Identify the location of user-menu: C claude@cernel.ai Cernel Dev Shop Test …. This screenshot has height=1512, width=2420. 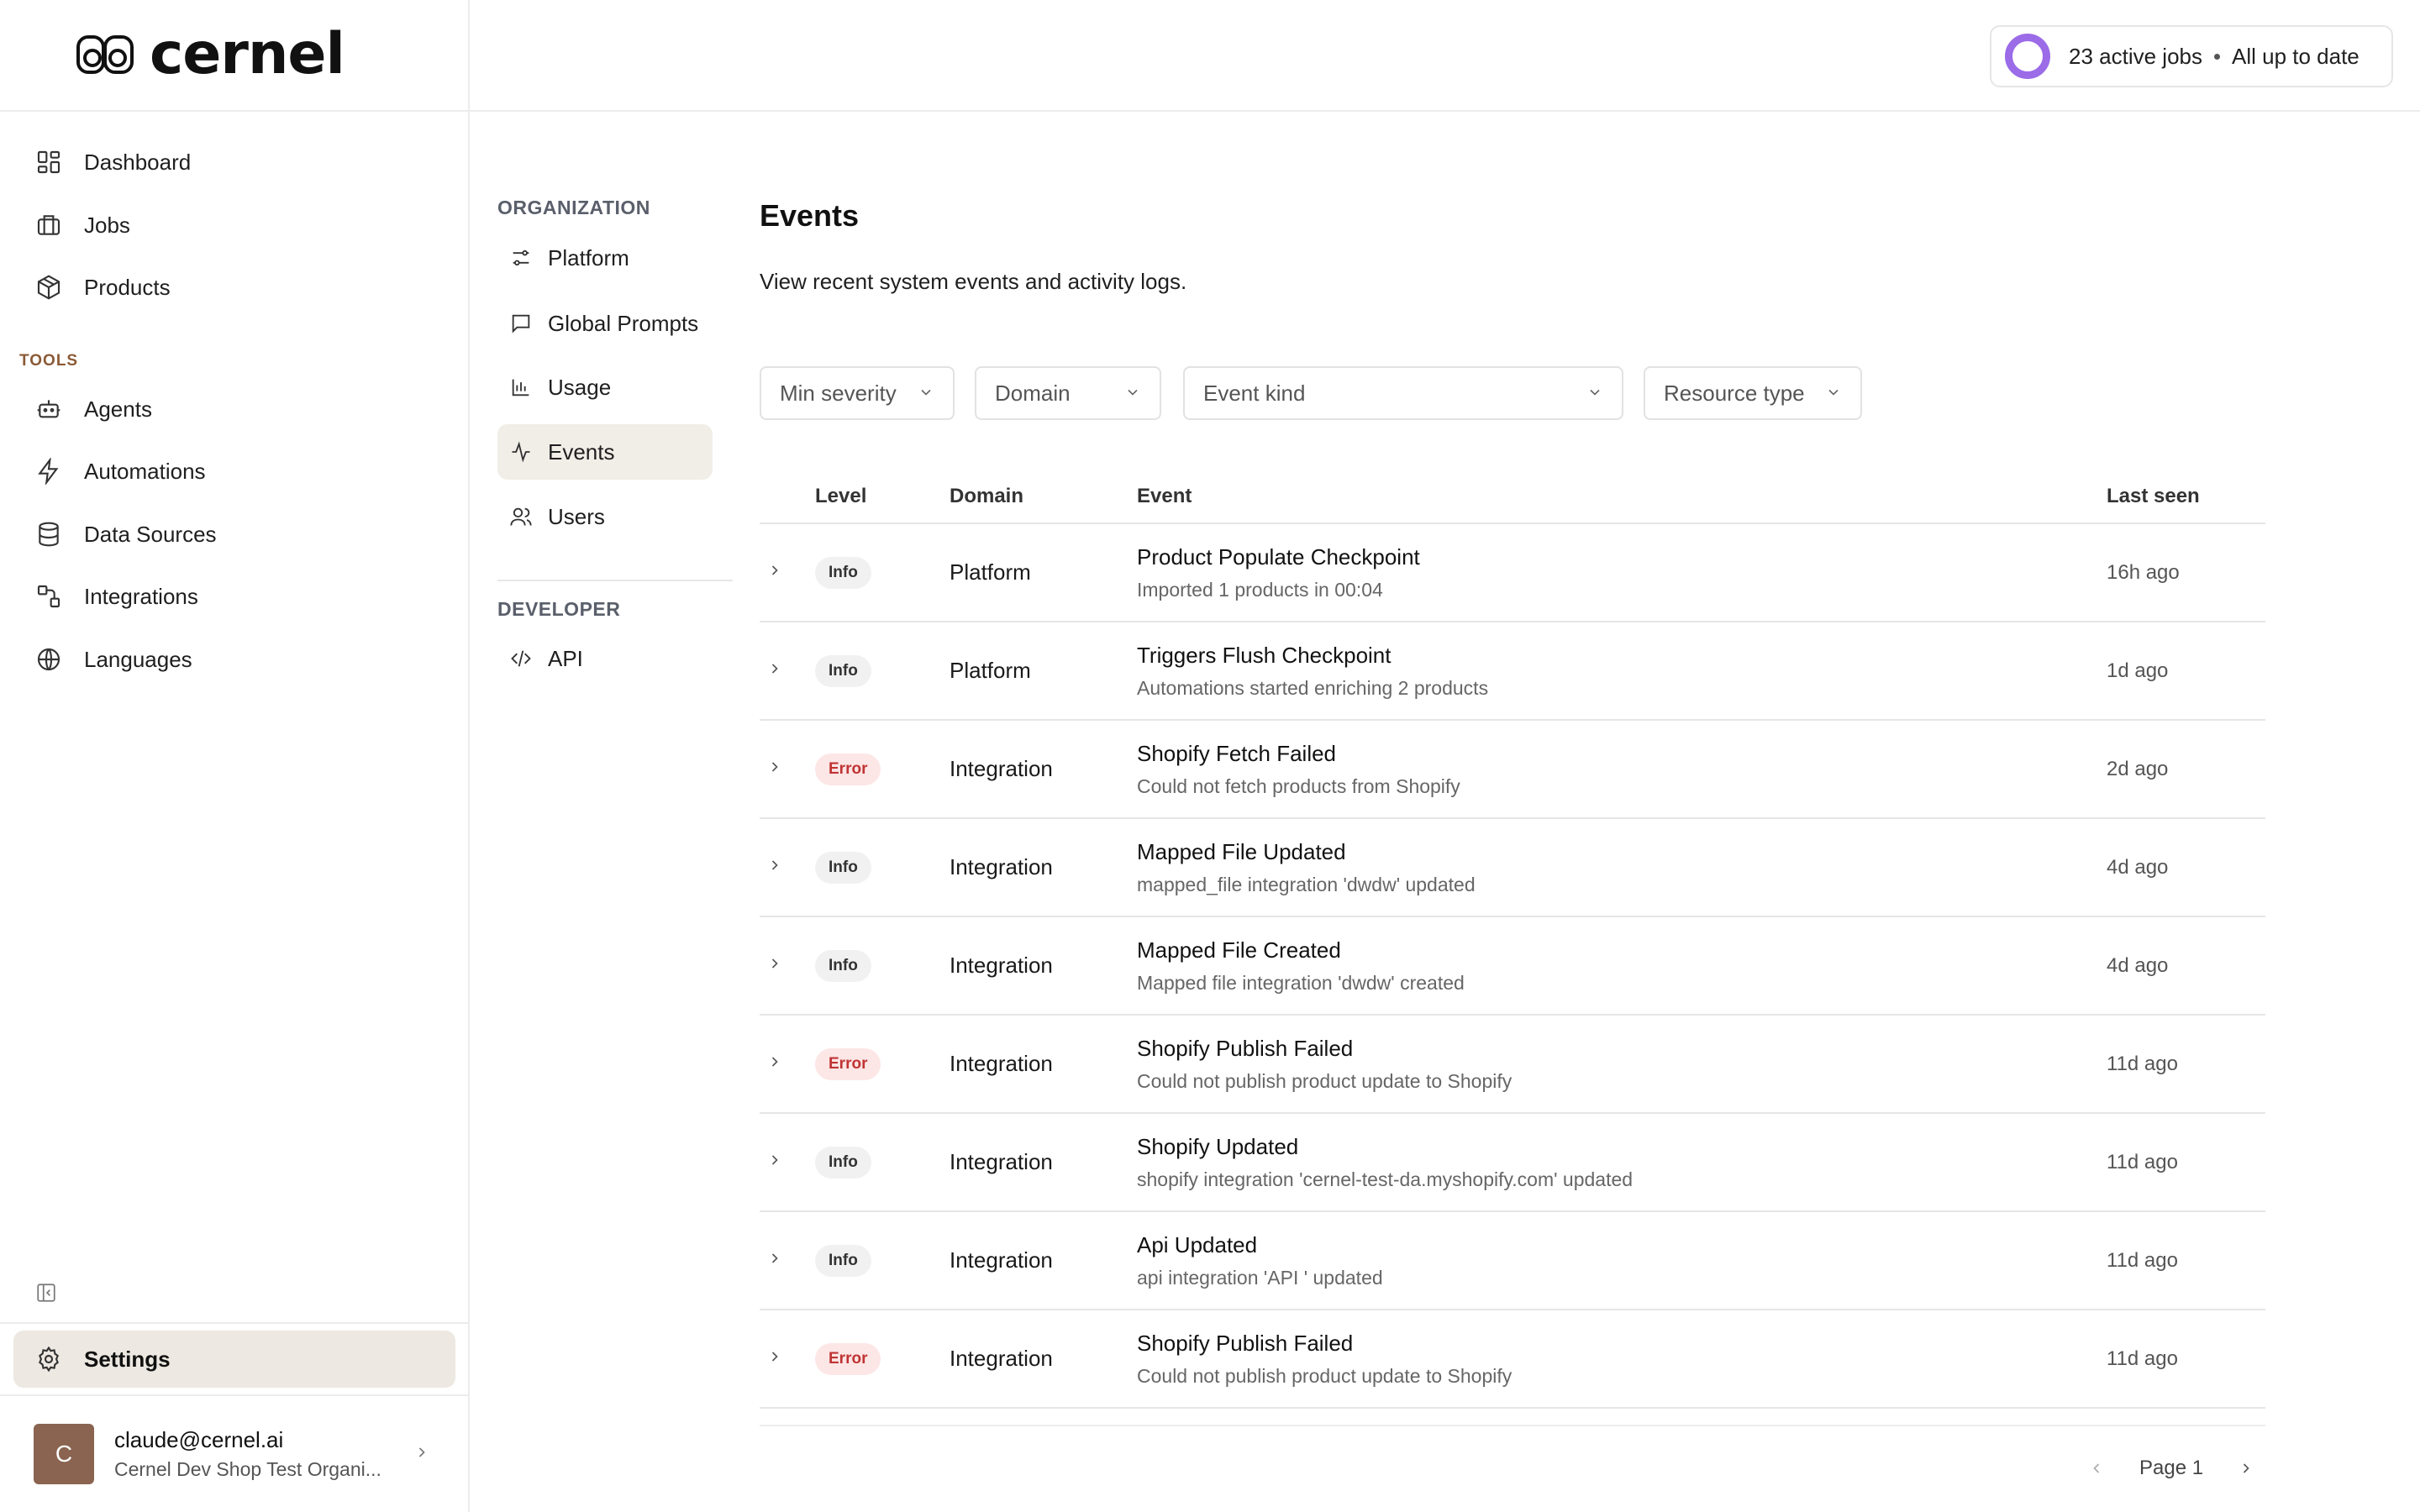
(235, 1454).